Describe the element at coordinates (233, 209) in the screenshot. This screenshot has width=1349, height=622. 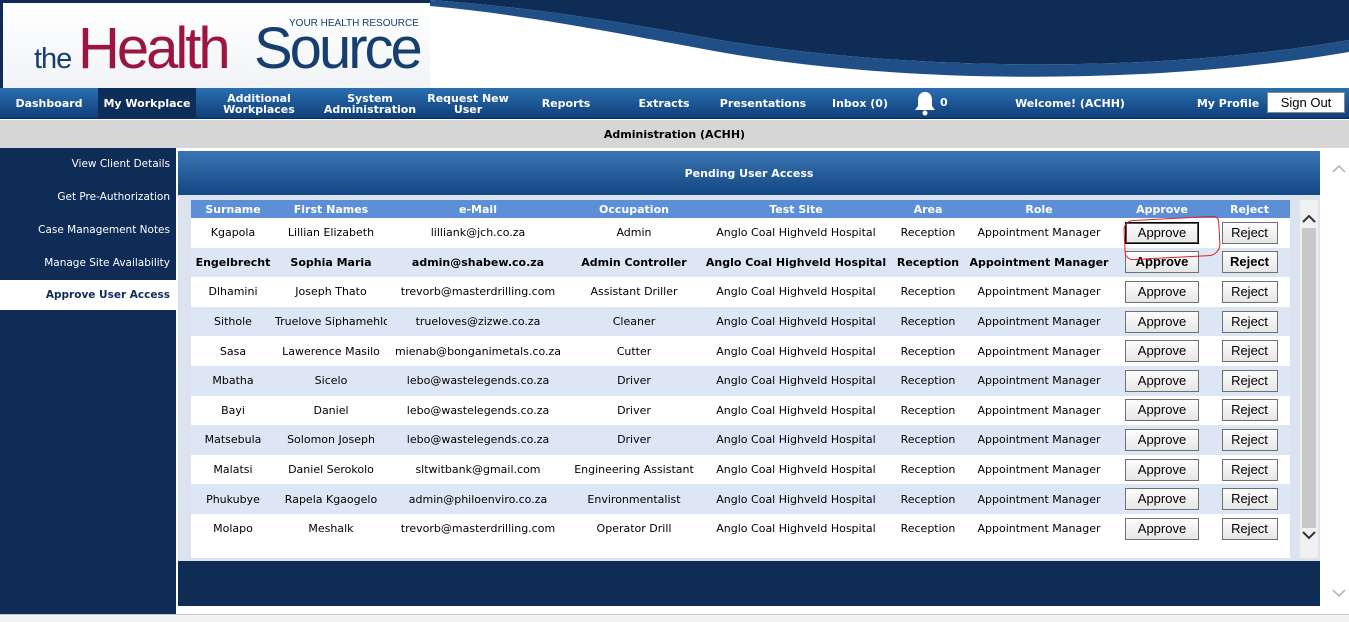
I see `col-surname: Surname` at that location.